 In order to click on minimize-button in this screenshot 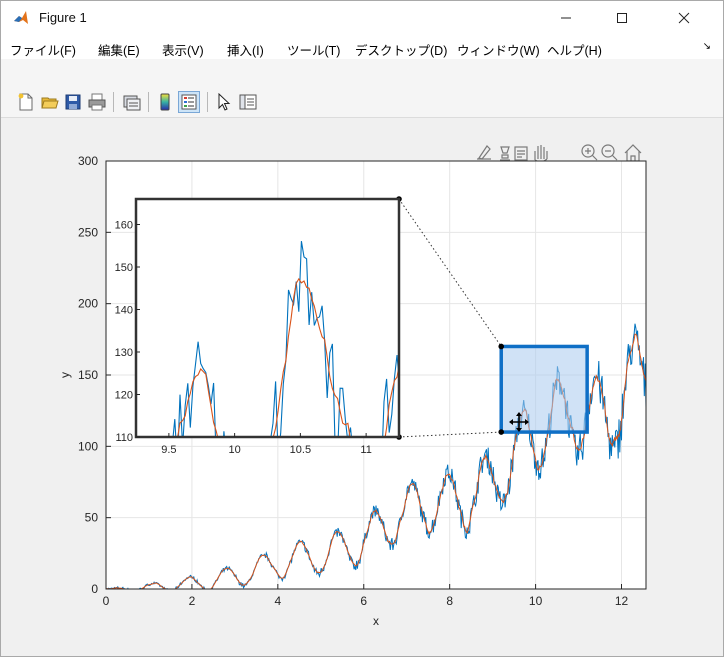, I will do `click(566, 18)`.